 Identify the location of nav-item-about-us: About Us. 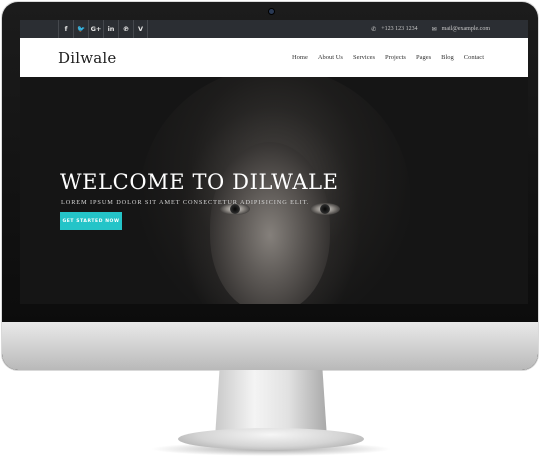
(330, 57).